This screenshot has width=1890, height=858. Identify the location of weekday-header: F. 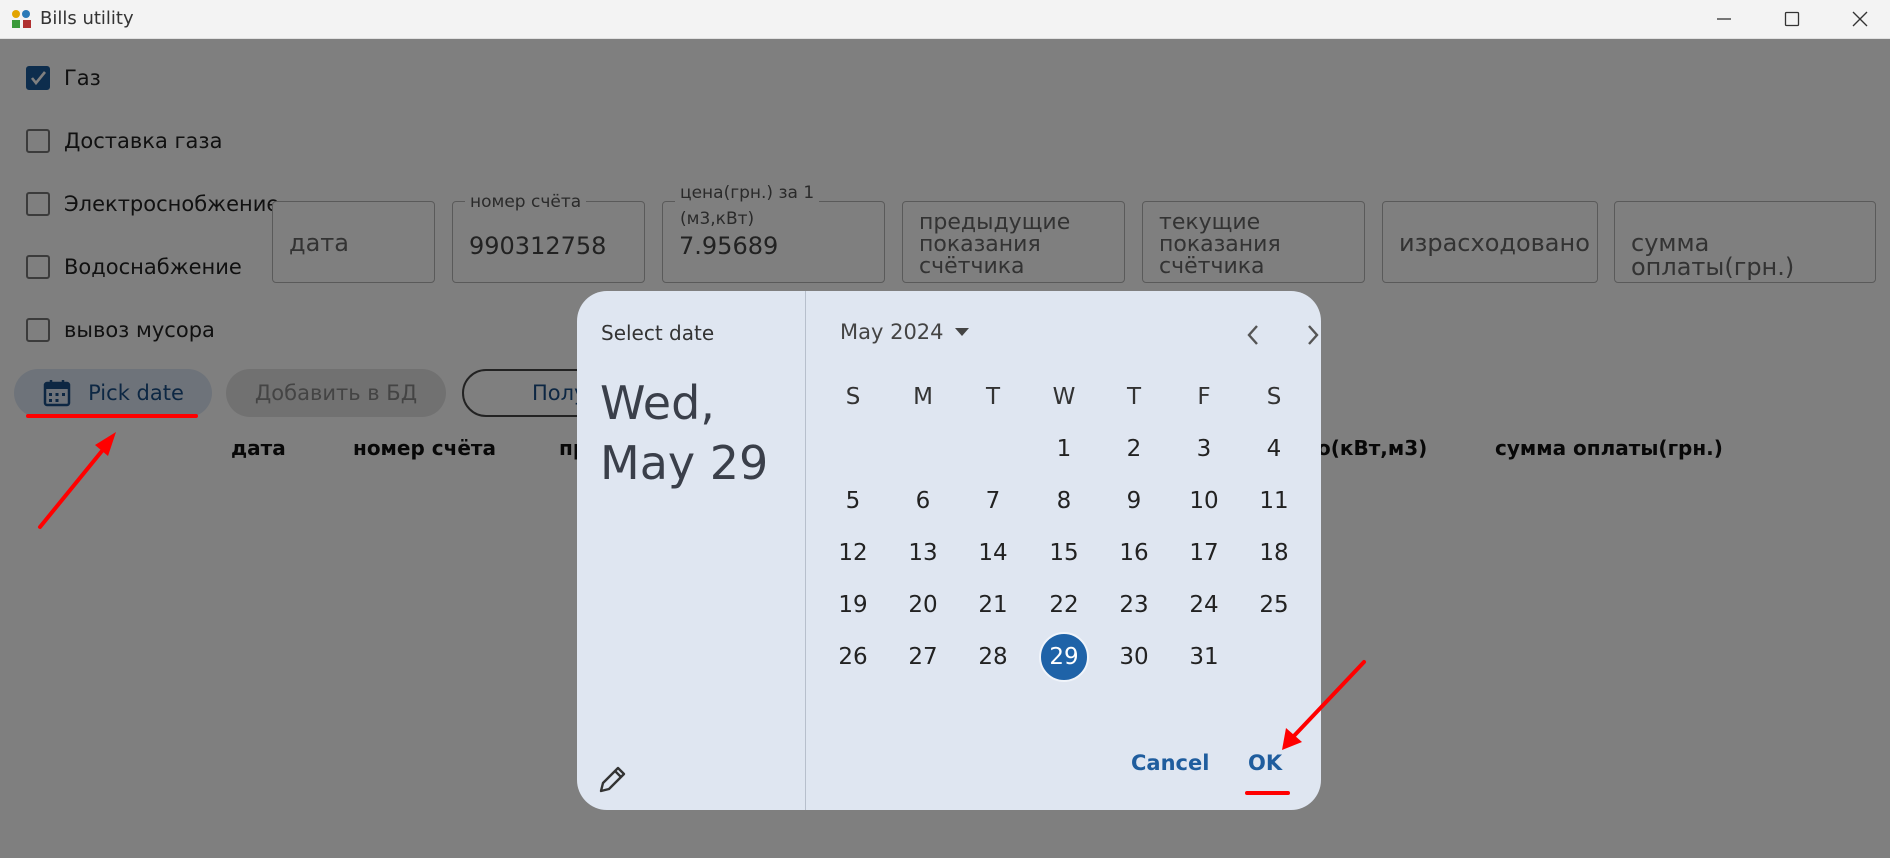
(1204, 397).